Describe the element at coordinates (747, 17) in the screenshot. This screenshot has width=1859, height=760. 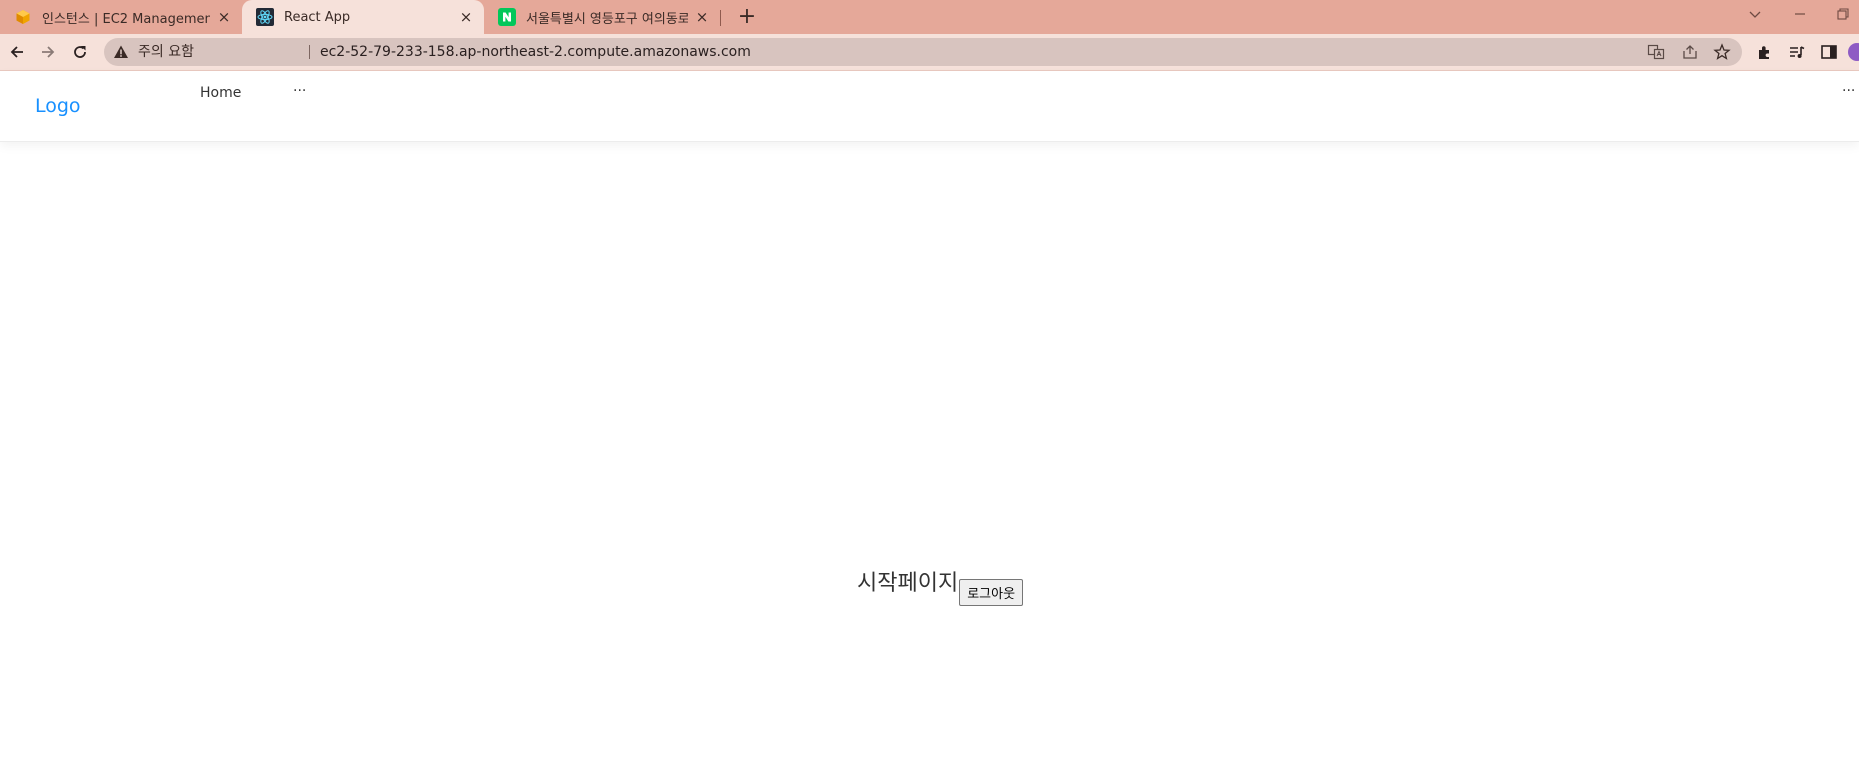
I see `new-tab-button: +` at that location.